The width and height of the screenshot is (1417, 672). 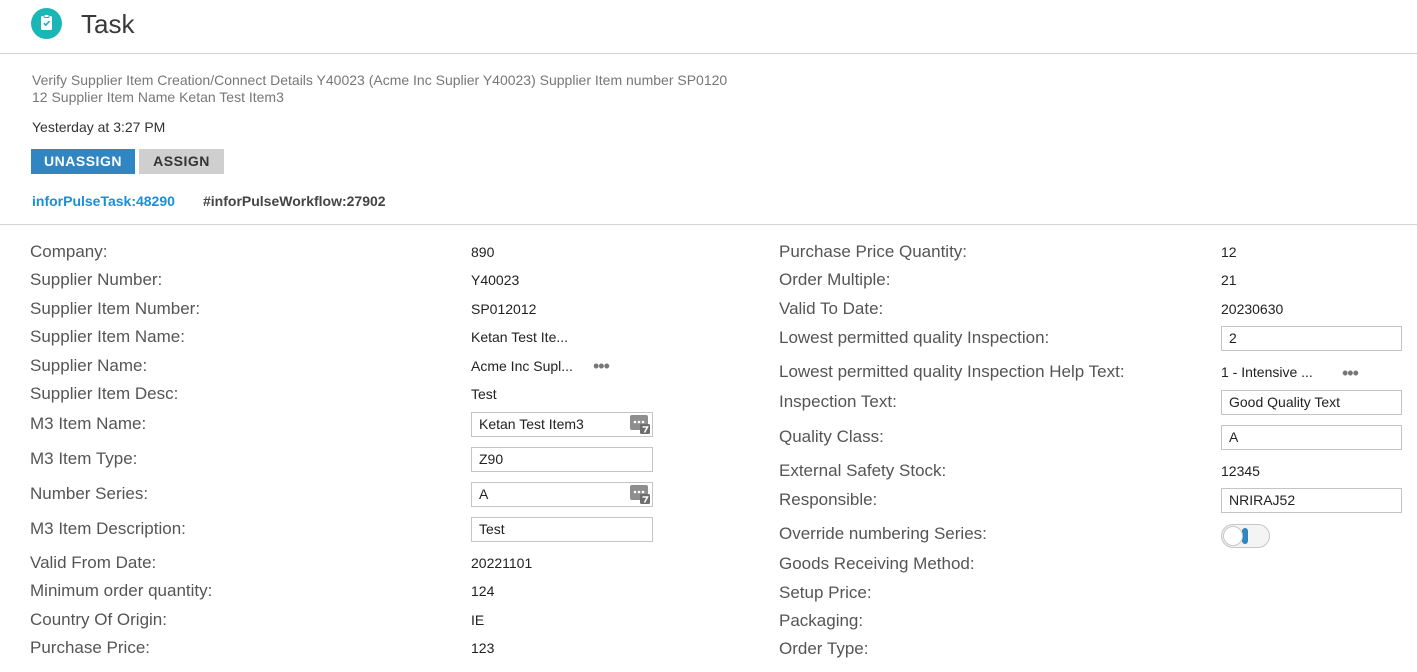 What do you see at coordinates (96, 279) in the screenshot?
I see `supplier-number-label: Supplier Number:` at bounding box center [96, 279].